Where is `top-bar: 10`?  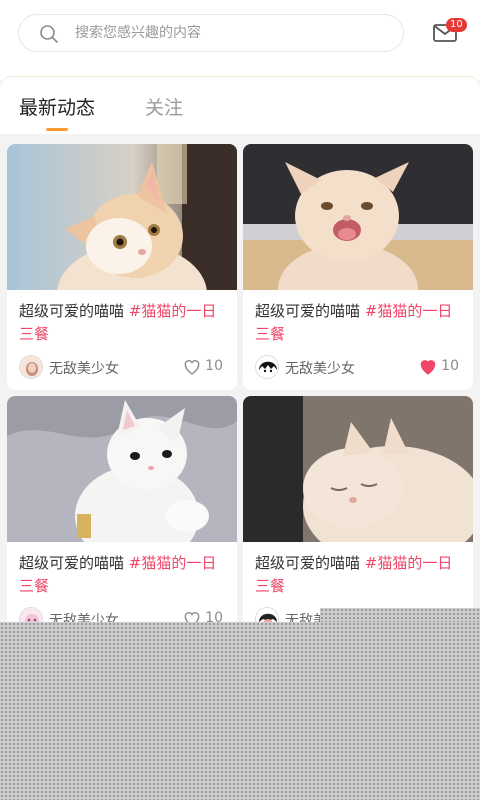
top-bar: 10 is located at coordinates (240, 40).